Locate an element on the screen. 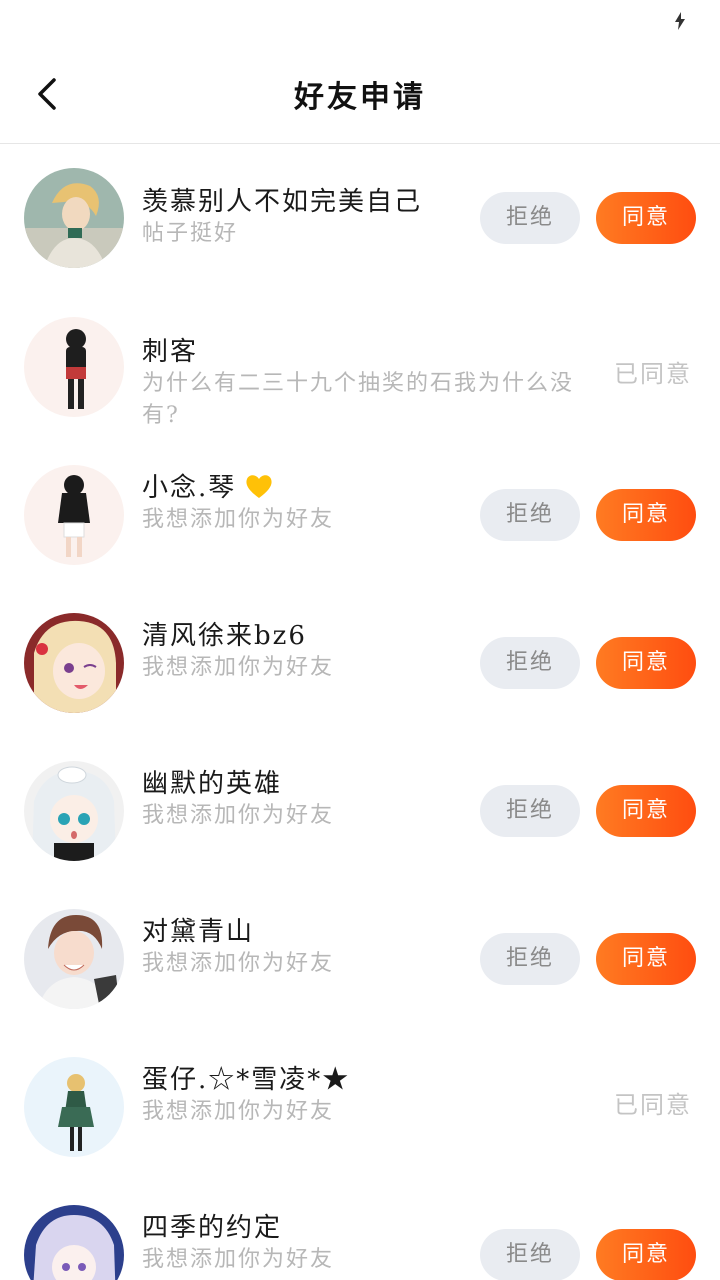  list-item: 对黛青山 我想添加你为好友 拒绝 同意 is located at coordinates (360, 961).